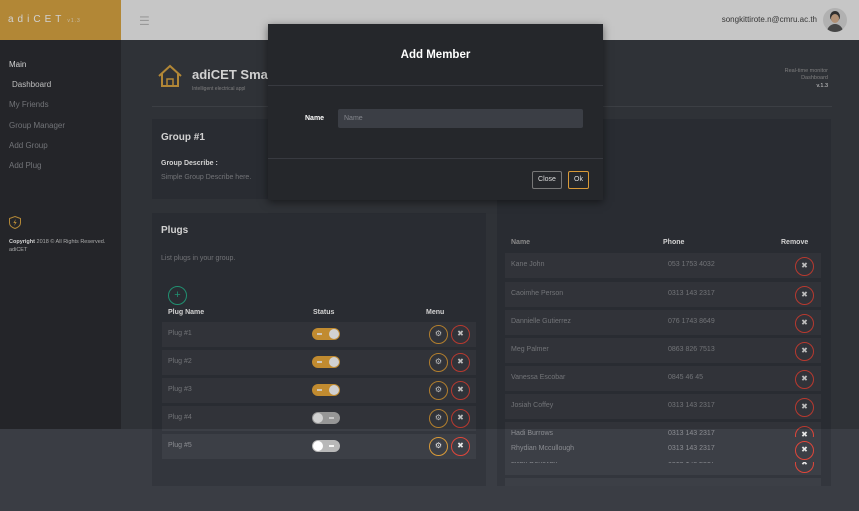 The image size is (859, 511). I want to click on table-row: Rhydian Mccullough 0313 143 2317 ✖, so click(663, 449).